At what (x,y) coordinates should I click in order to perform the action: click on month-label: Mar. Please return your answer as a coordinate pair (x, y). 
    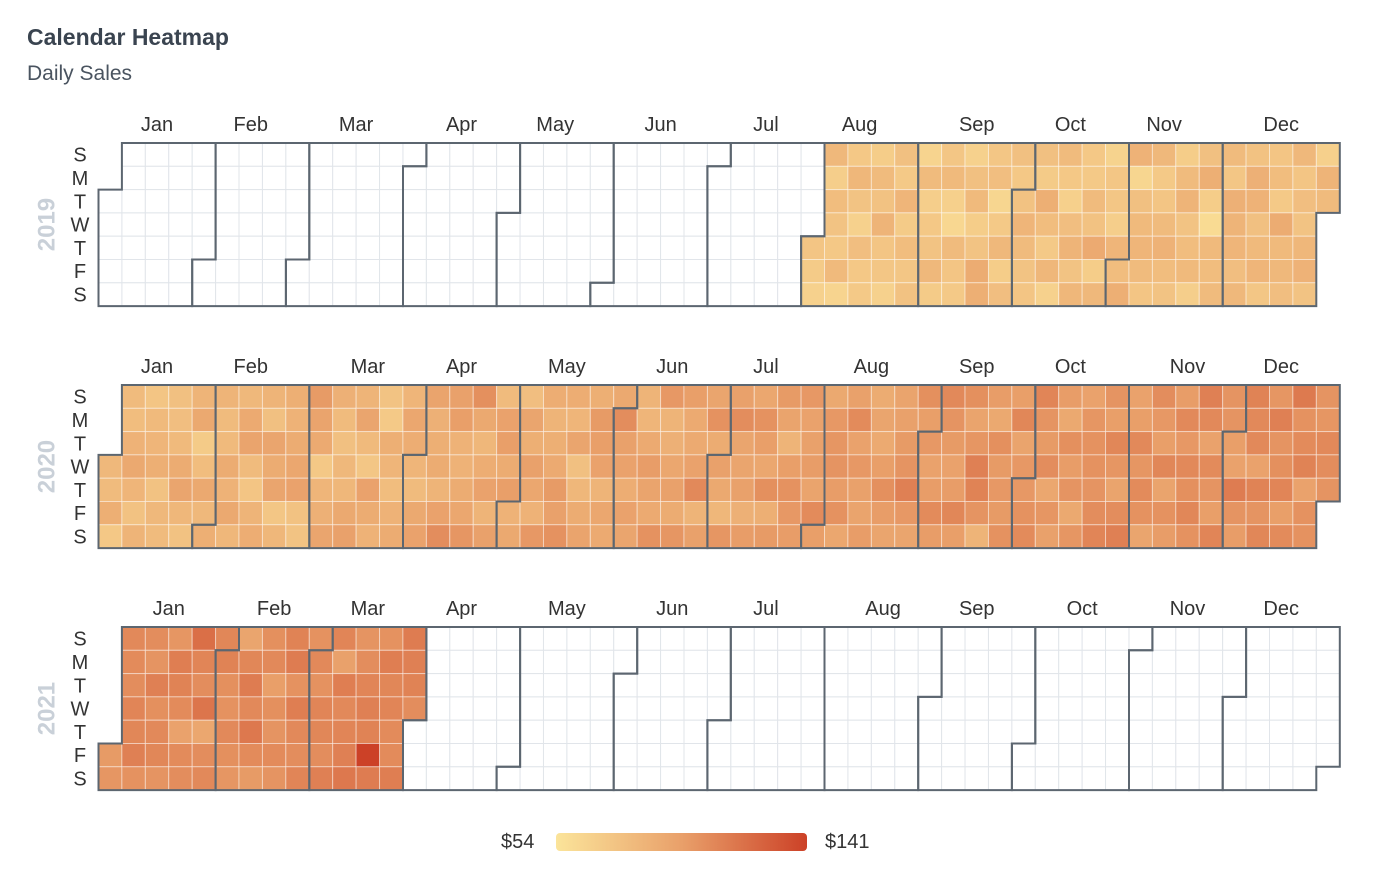
    Looking at the image, I should click on (356, 125).